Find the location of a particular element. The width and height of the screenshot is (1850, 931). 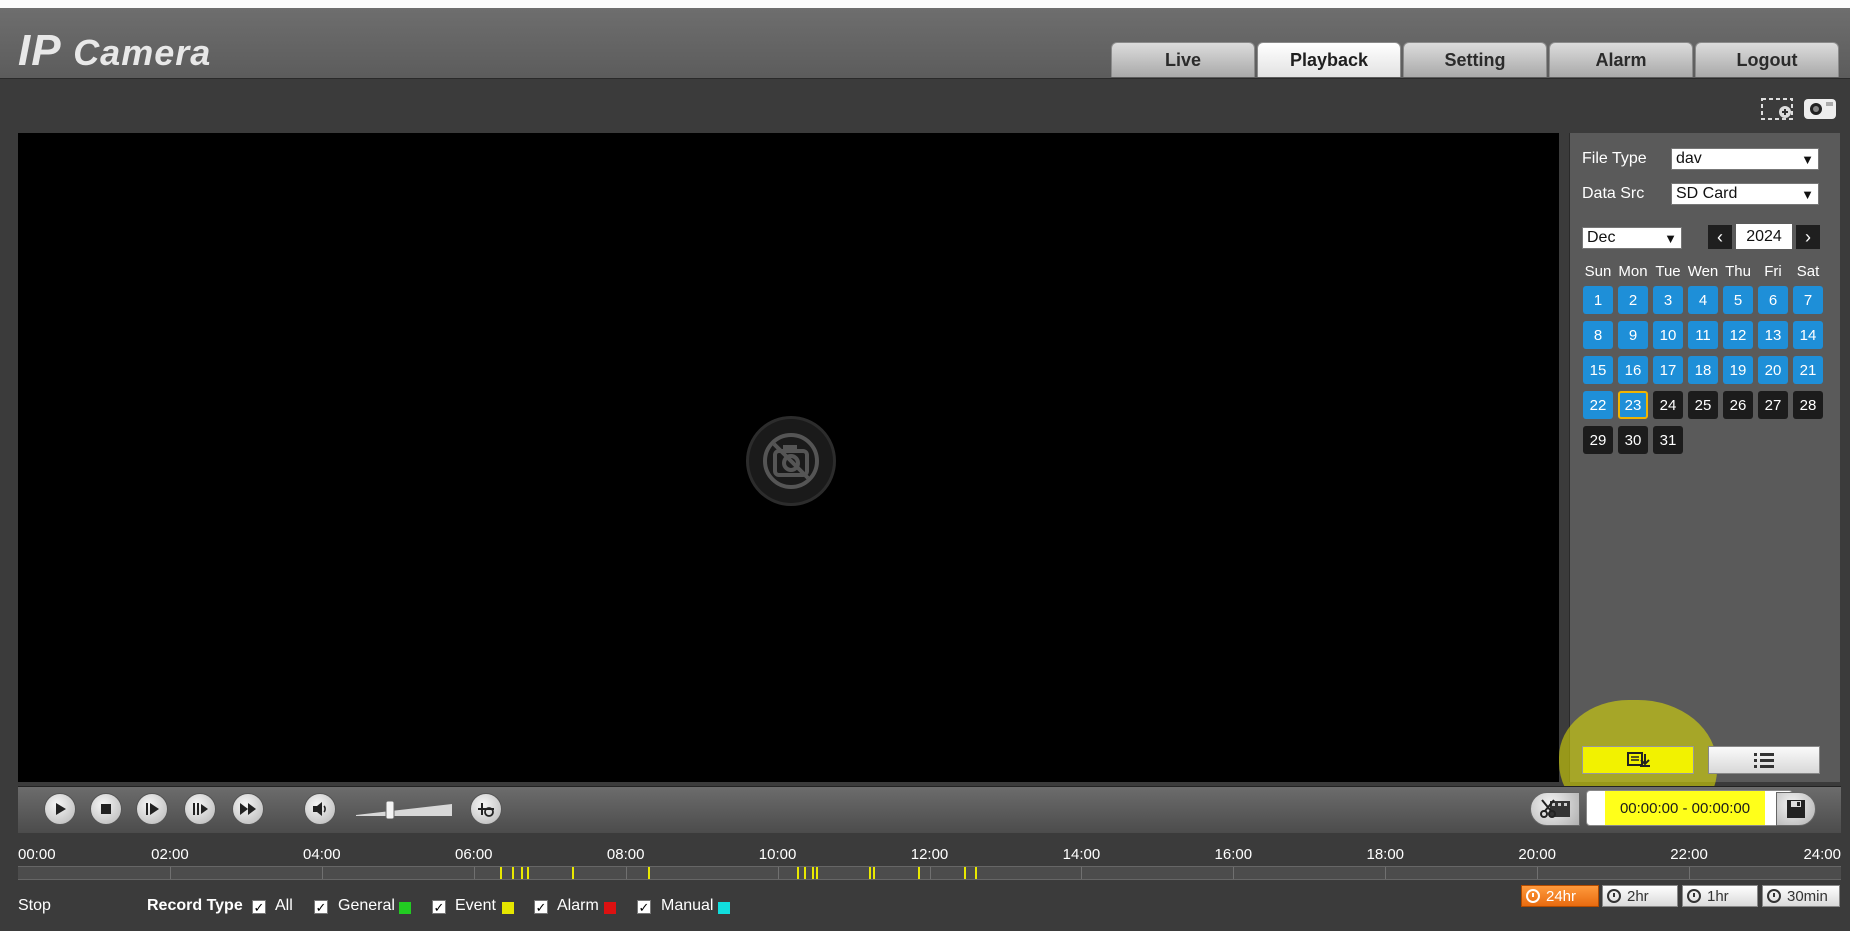

calendar-day: 25 is located at coordinates (1703, 405).